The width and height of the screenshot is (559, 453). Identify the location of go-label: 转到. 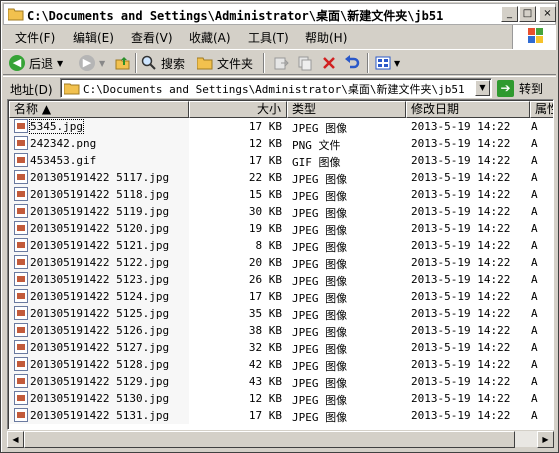
(531, 88).